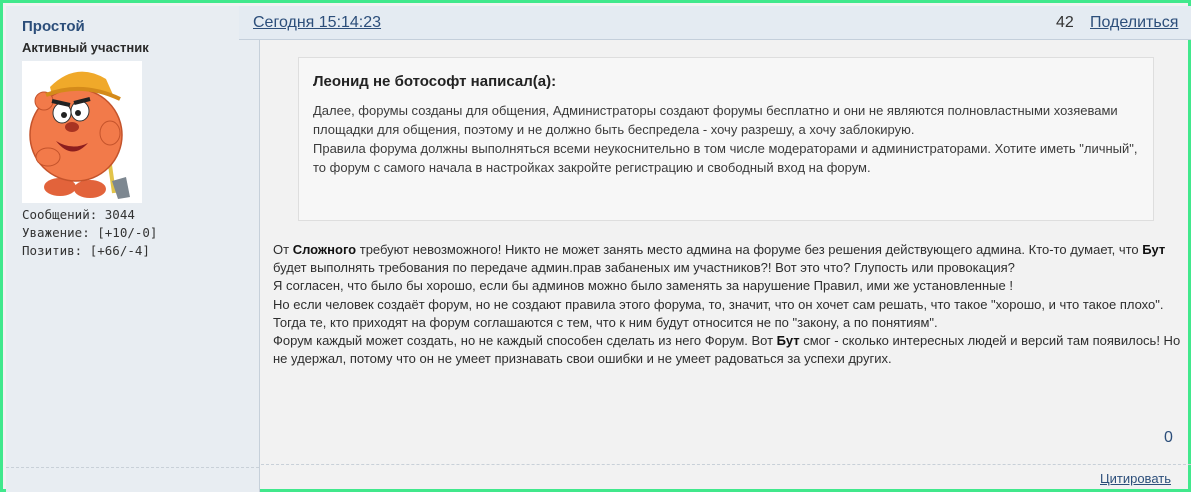 This screenshot has width=1191, height=492. Describe the element at coordinates (726, 464) in the screenshot. I see `footer-divider` at that location.